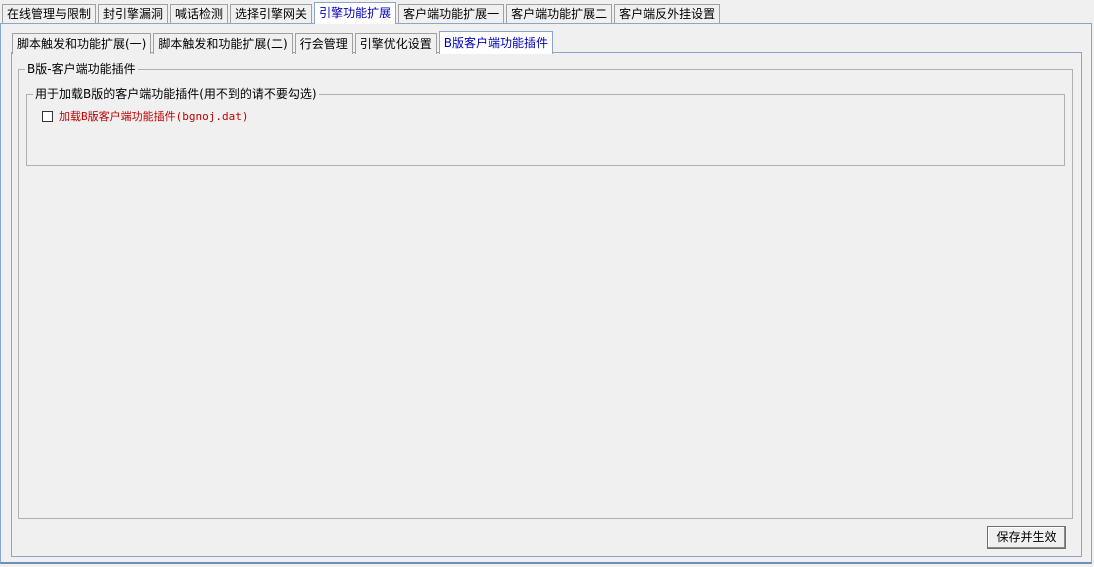 Image resolution: width=1094 pixels, height=567 pixels. What do you see at coordinates (271, 13) in the screenshot?
I see `tab-select-engine-gateway: 选择引擎网关` at bounding box center [271, 13].